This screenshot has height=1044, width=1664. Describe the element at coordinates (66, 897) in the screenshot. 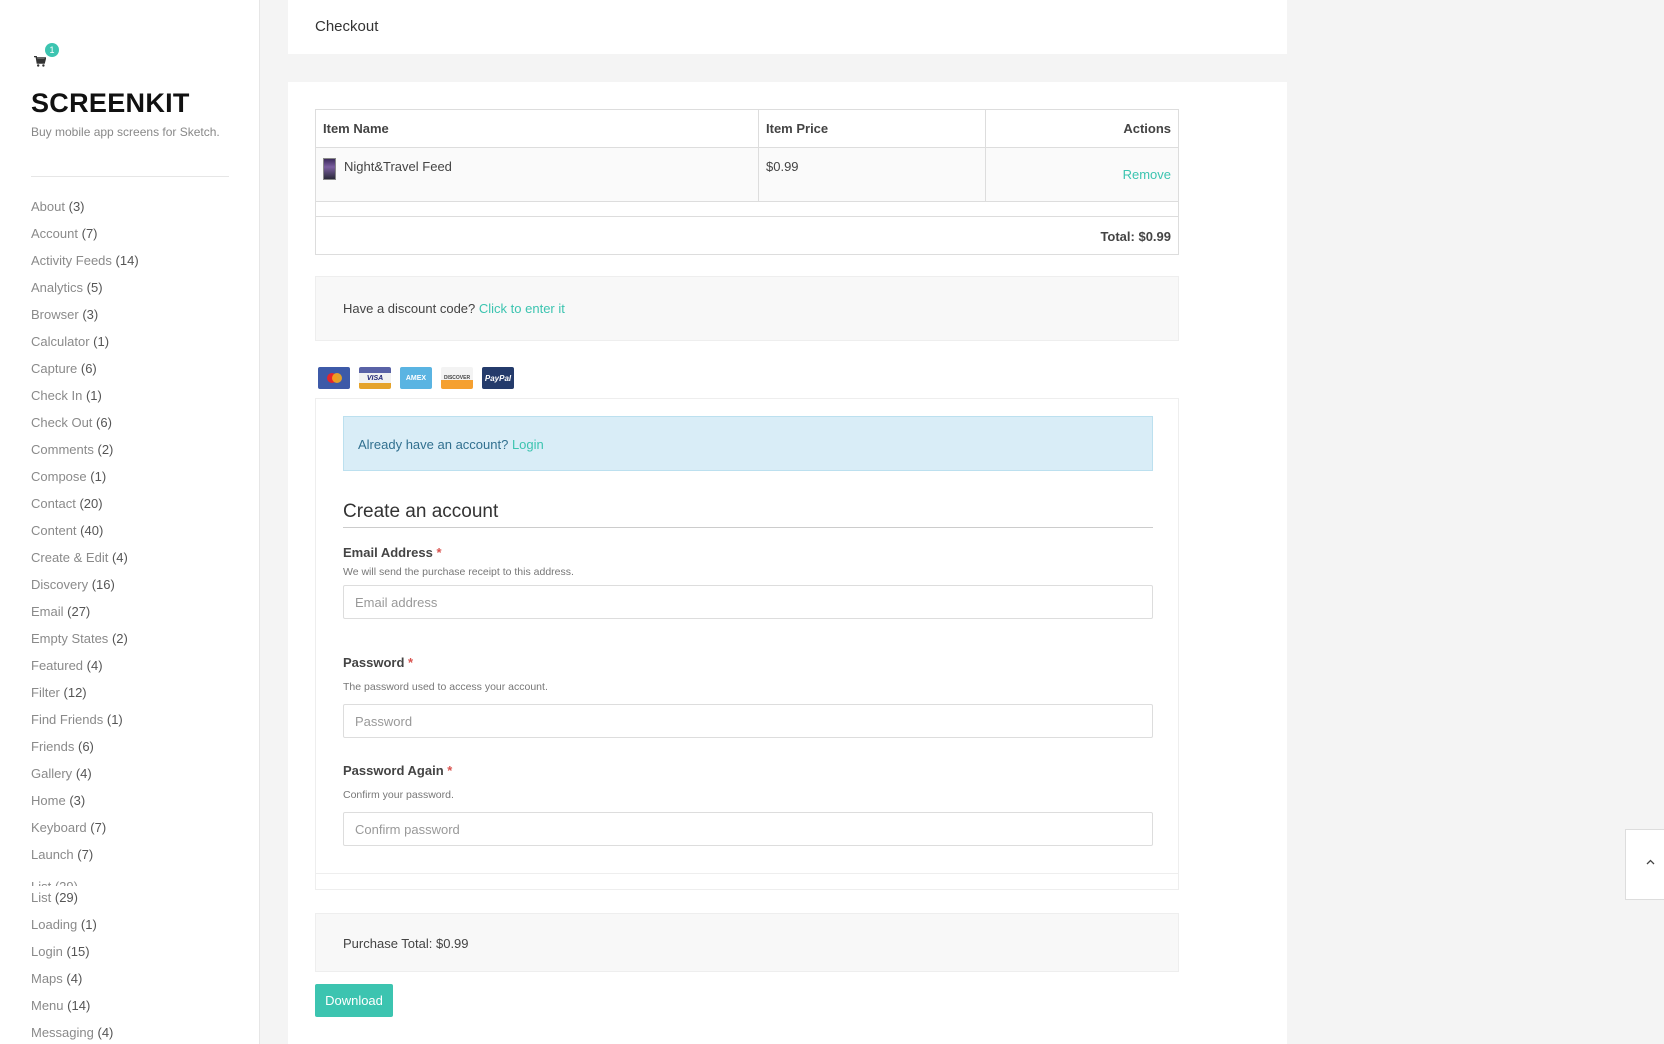

I see `sidebar-item-count: (29)` at that location.